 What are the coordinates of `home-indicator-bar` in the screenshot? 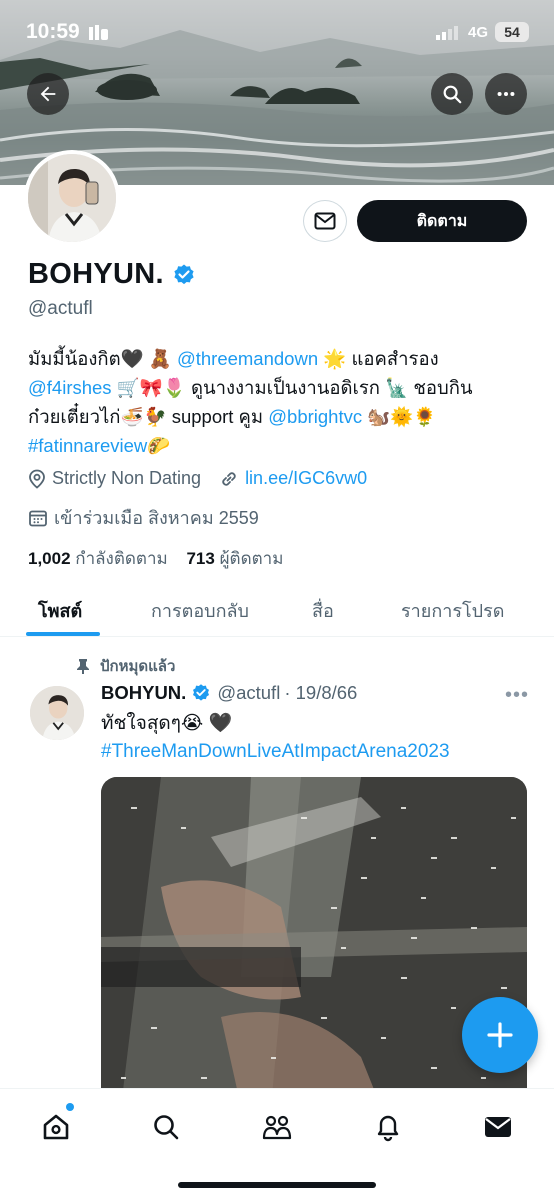 It's located at (277, 1185).